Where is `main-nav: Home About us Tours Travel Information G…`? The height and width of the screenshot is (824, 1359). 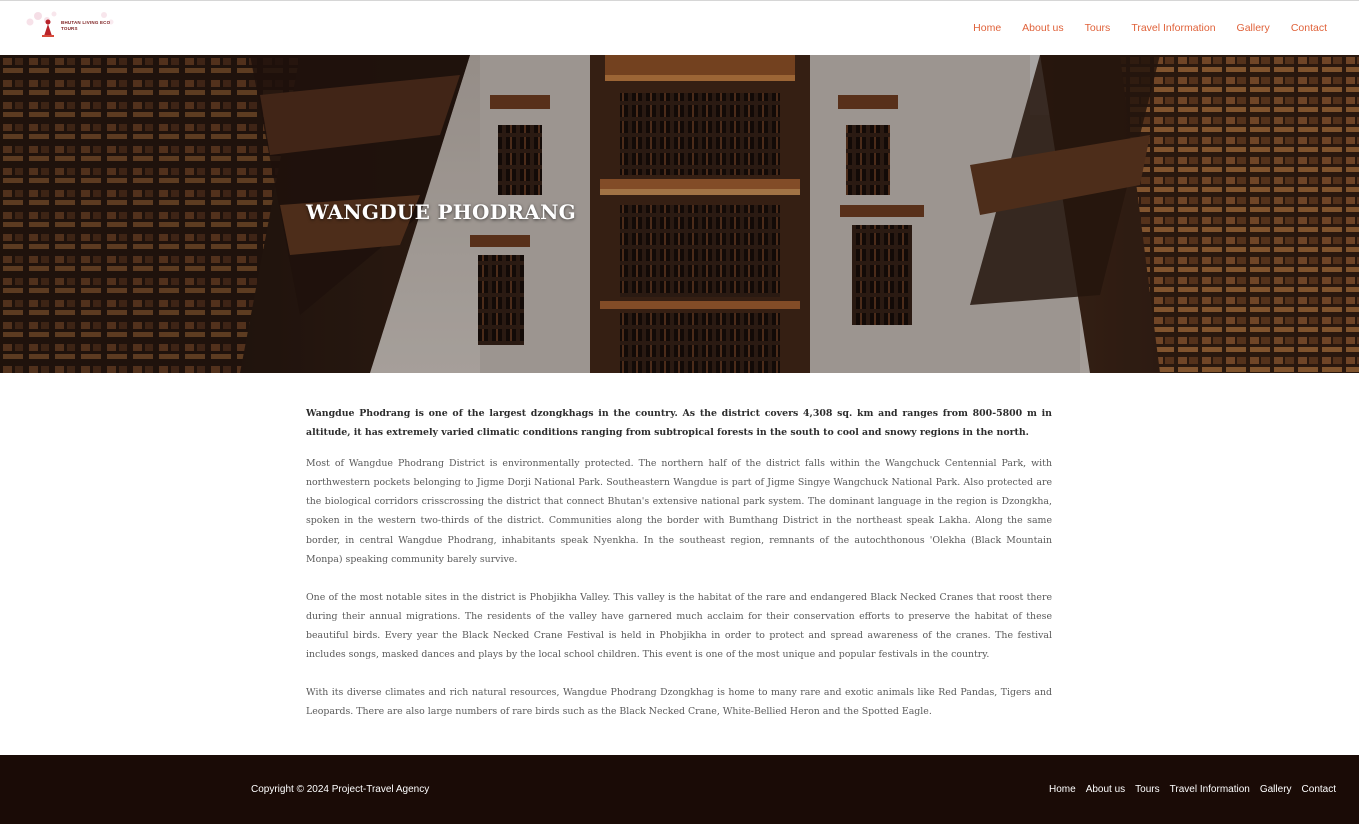 main-nav: Home About us Tours Travel Information G… is located at coordinates (1150, 28).